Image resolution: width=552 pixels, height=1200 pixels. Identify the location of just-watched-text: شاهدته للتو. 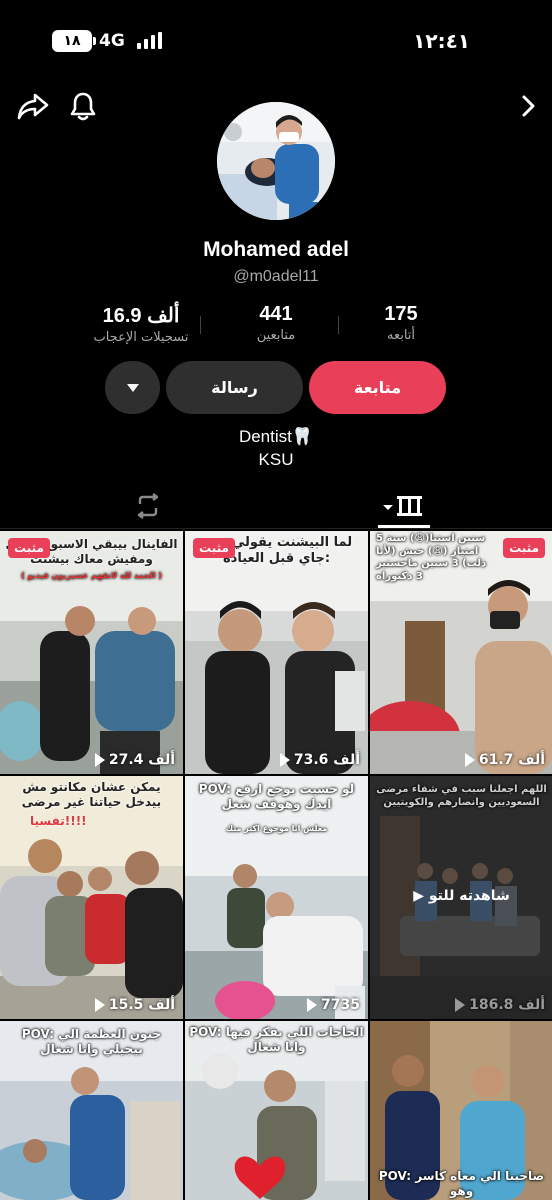
(469, 896).